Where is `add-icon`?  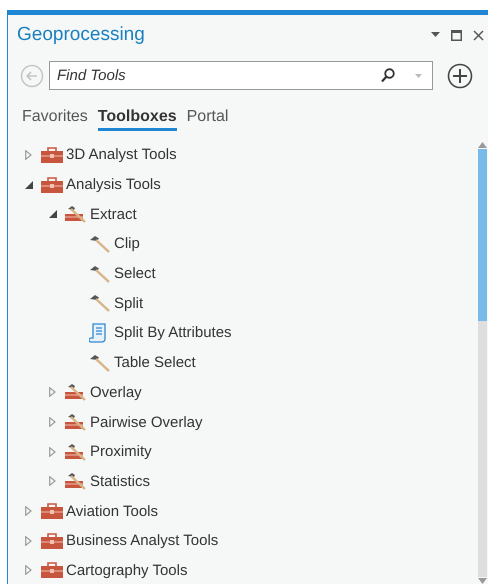
add-icon is located at coordinates (460, 75).